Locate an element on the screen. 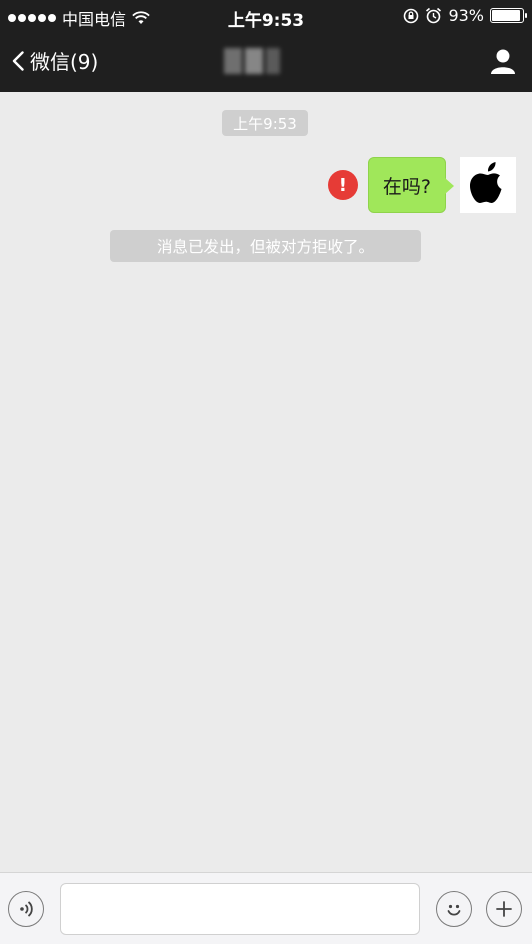 Image resolution: width=532 pixels, height=944 pixels. apple-logo-icon is located at coordinates (486, 182).